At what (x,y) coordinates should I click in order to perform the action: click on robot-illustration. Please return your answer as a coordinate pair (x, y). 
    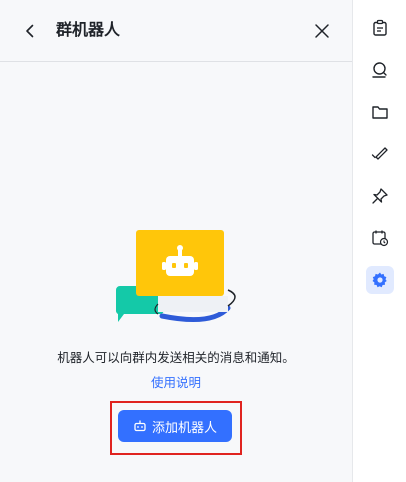
    Looking at the image, I should click on (175, 276).